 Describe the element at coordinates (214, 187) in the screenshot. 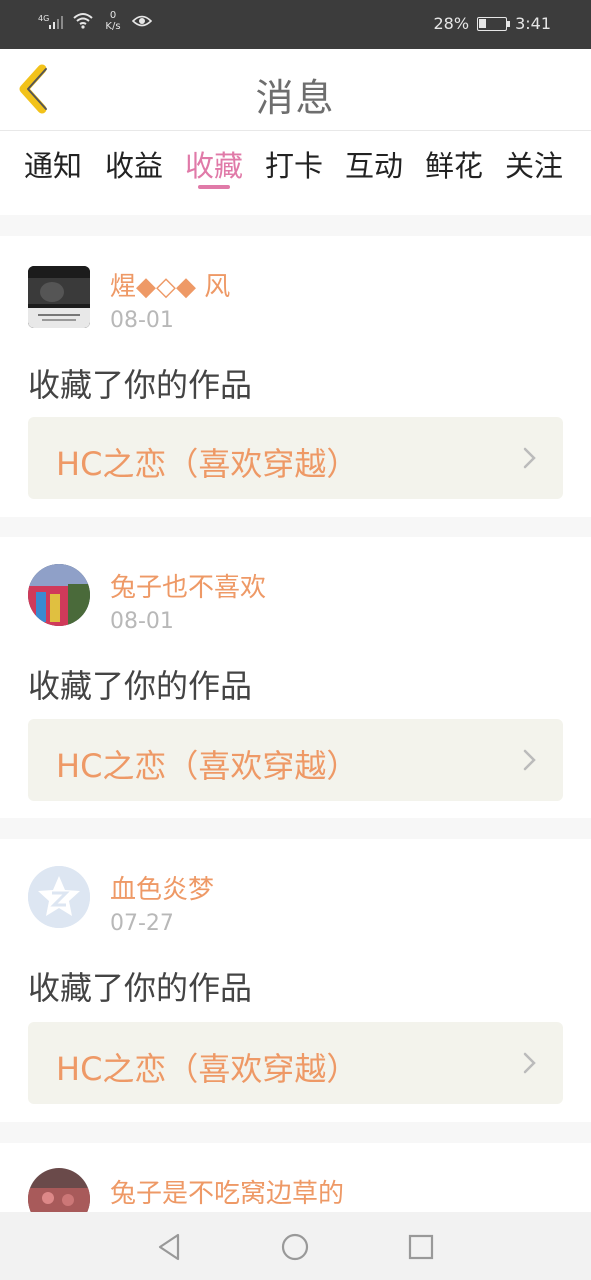

I see `active-tab-indicator` at that location.